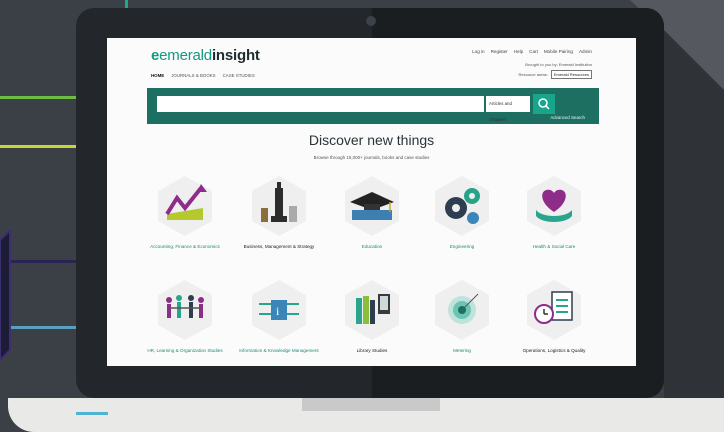 This screenshot has height=432, width=724. What do you see at coordinates (239, 75) in the screenshot?
I see `nav-case-studies: CASE STUDIES` at bounding box center [239, 75].